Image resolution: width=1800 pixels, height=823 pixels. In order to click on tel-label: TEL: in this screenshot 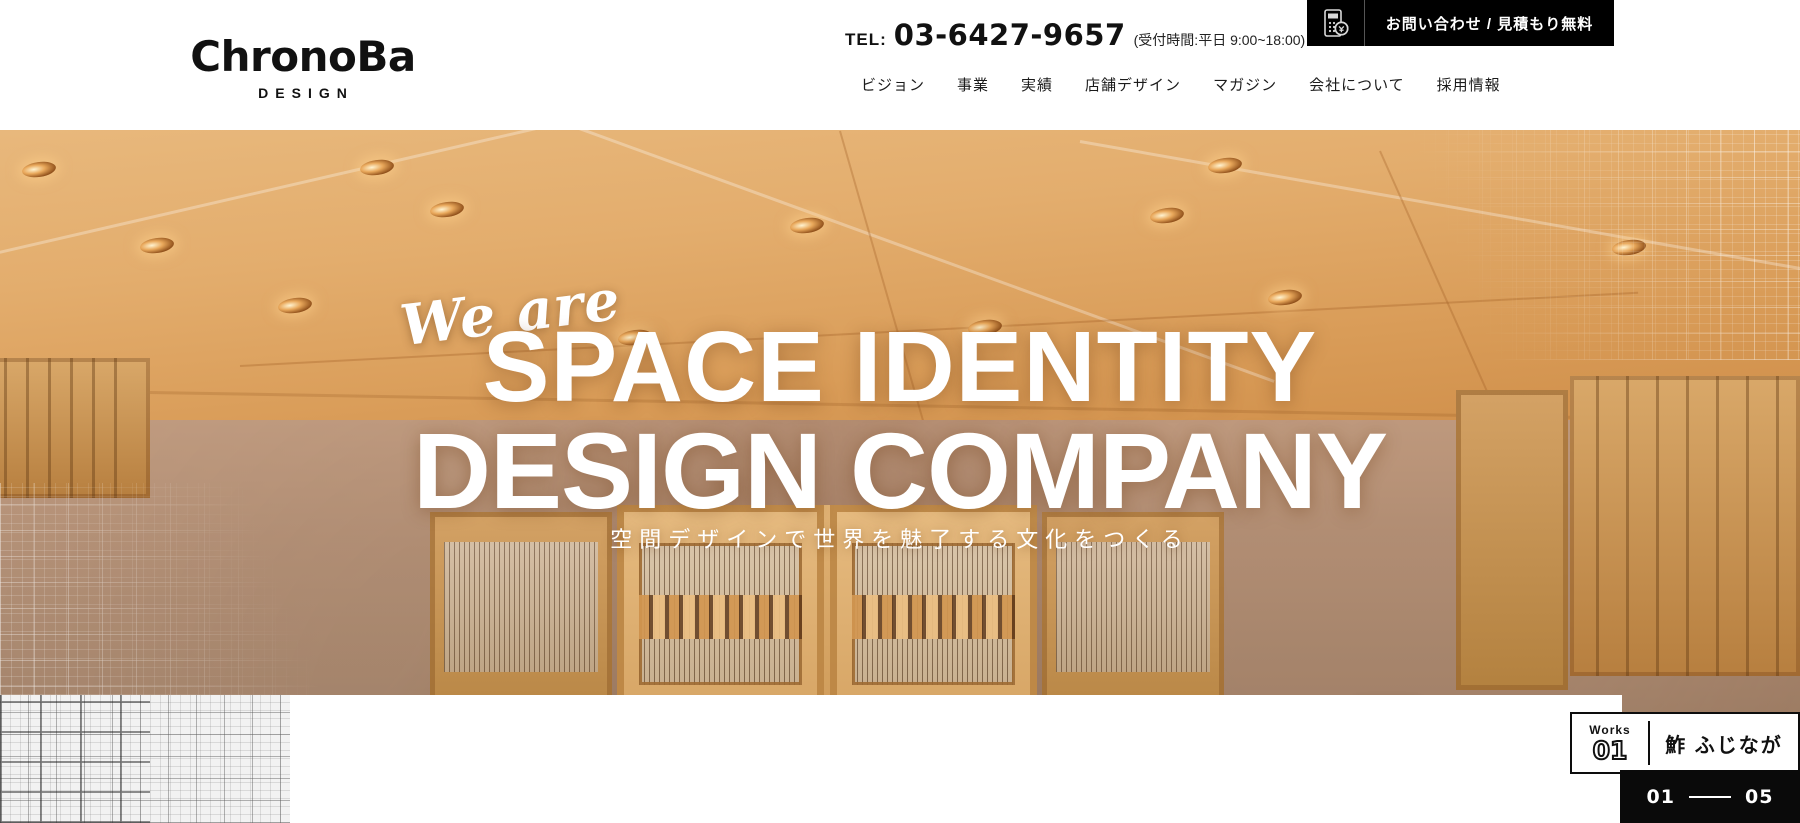, I will do `click(866, 39)`.